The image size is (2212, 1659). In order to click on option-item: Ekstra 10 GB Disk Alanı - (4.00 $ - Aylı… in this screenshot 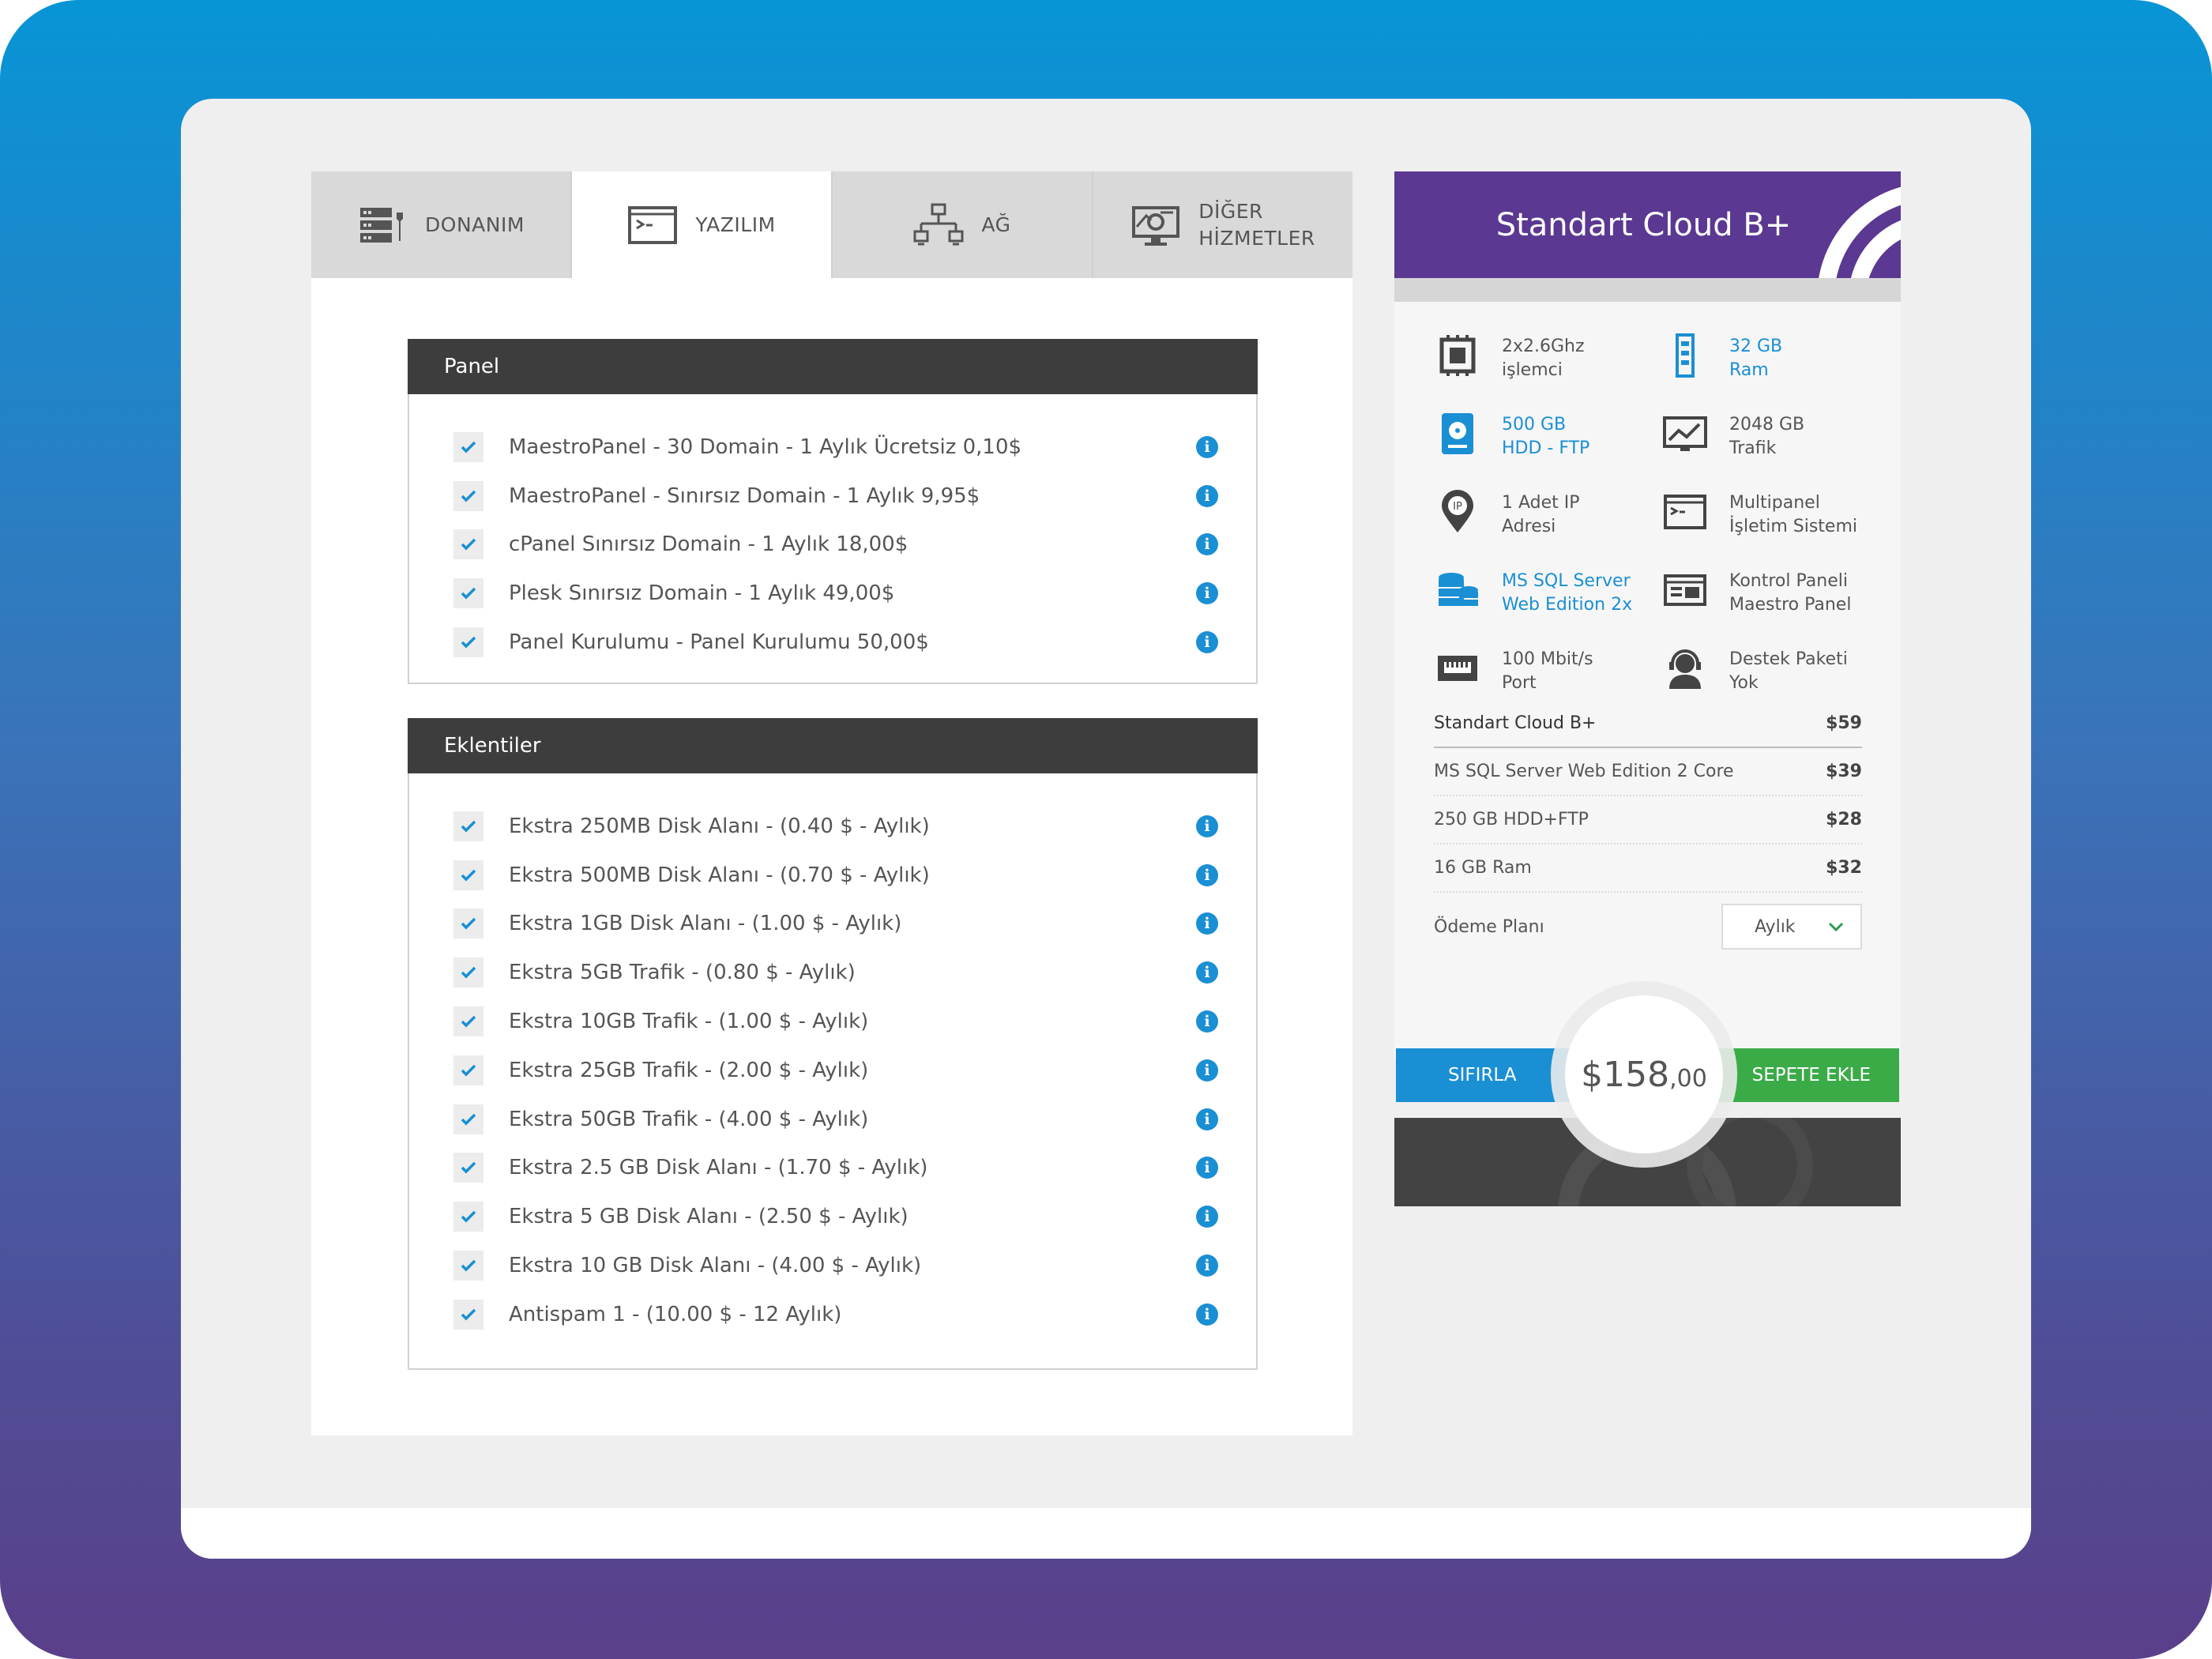, I will do `click(833, 1266)`.